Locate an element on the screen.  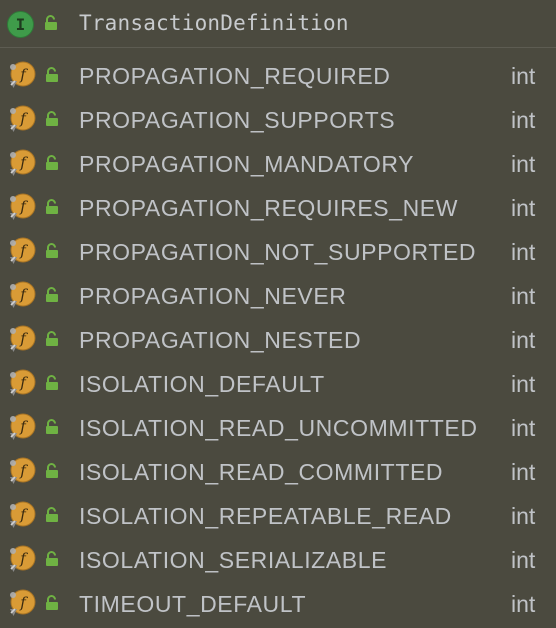
field-row: f ISOLATION_SERIALIZABLE int is located at coordinates (278, 561).